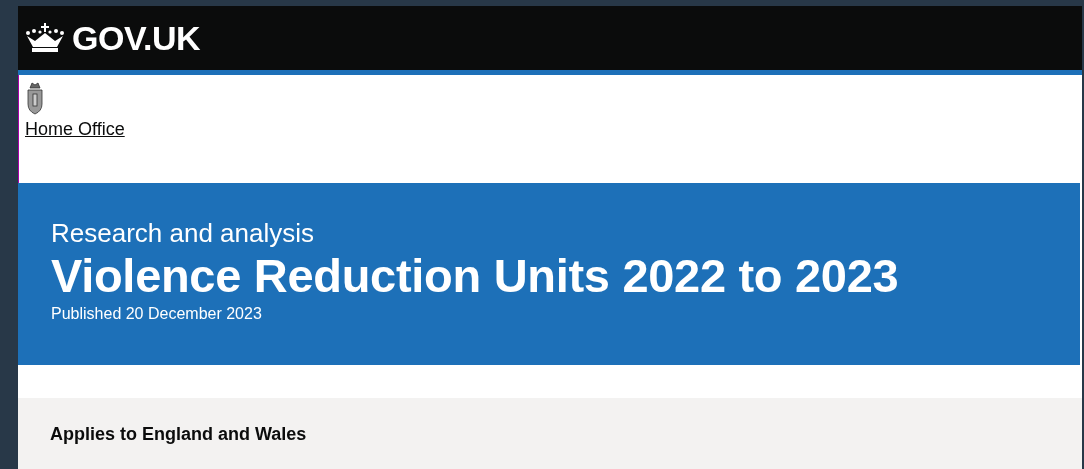 The image size is (1084, 469). Describe the element at coordinates (35, 98) in the screenshot. I see `crest-icon` at that location.